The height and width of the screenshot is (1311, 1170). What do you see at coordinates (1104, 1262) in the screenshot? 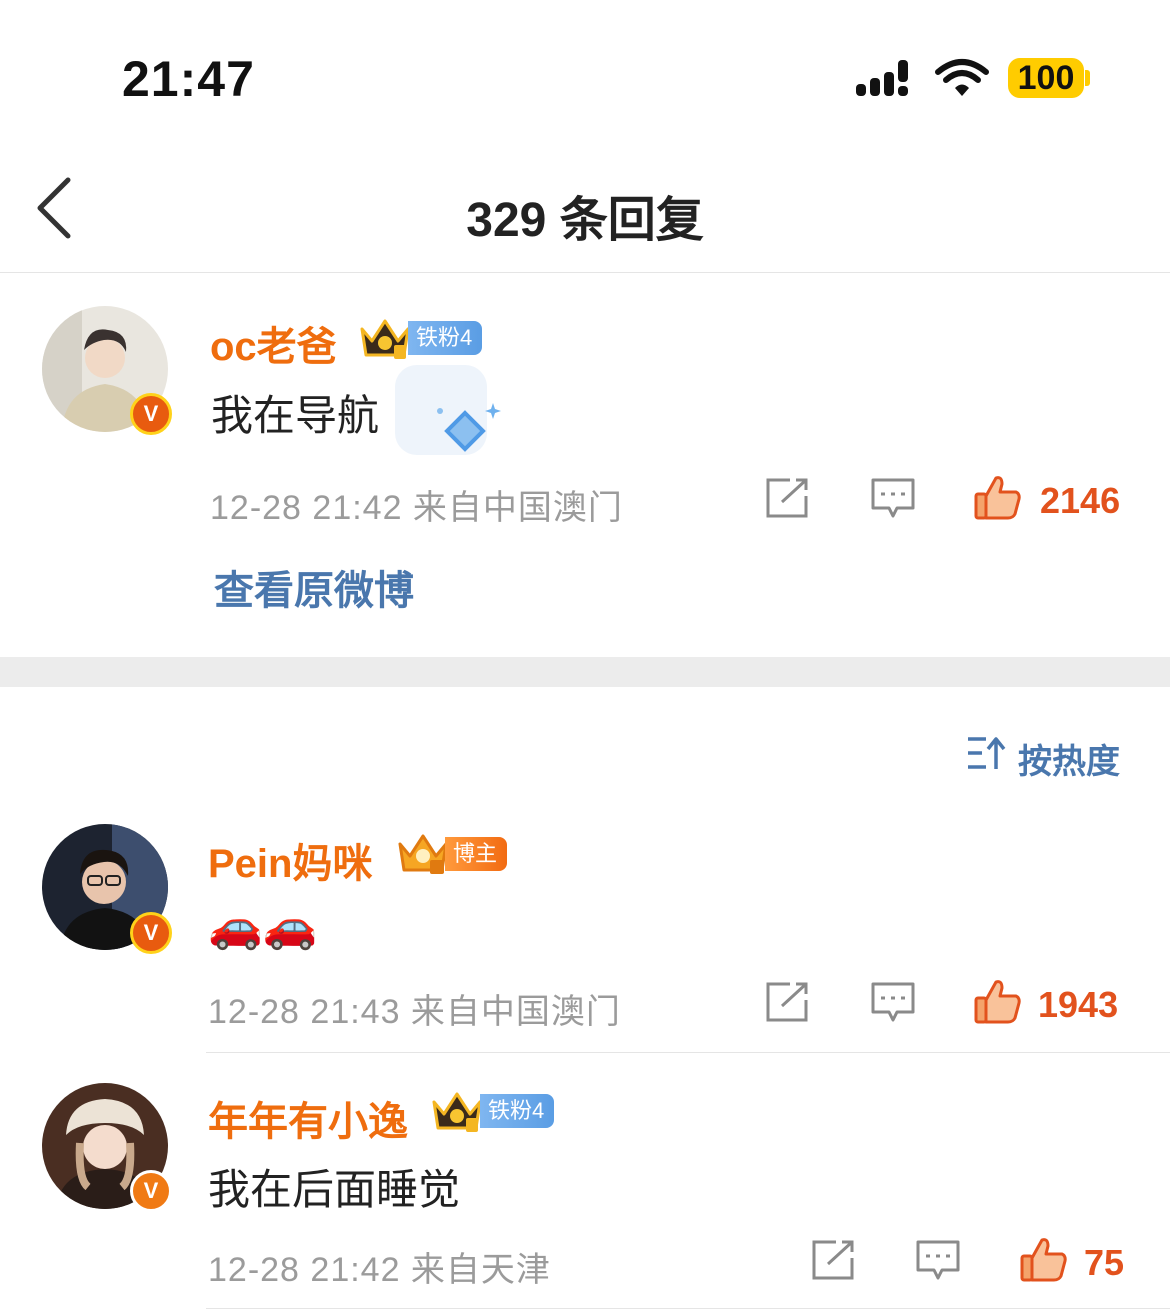
I see `like-count: 75` at bounding box center [1104, 1262].